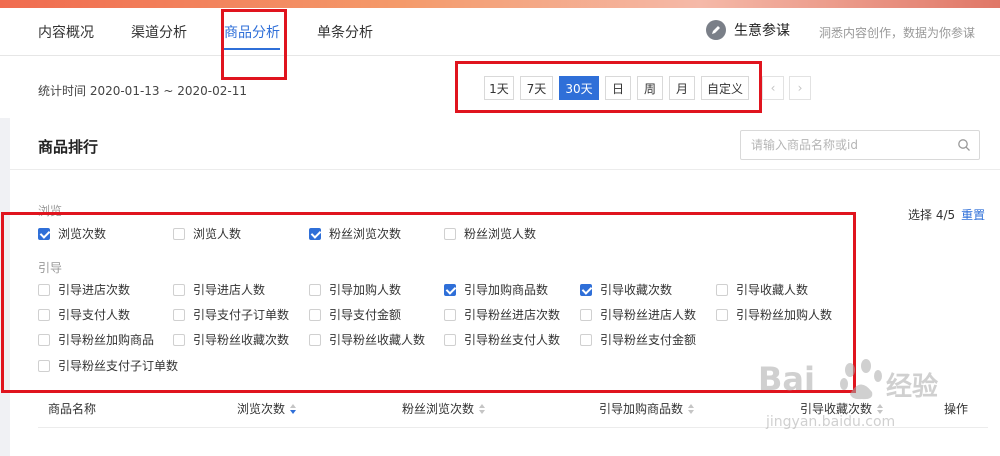 The image size is (1000, 456). What do you see at coordinates (784, 315) in the screenshot?
I see `metric-label: 引导粉丝加购人数` at bounding box center [784, 315].